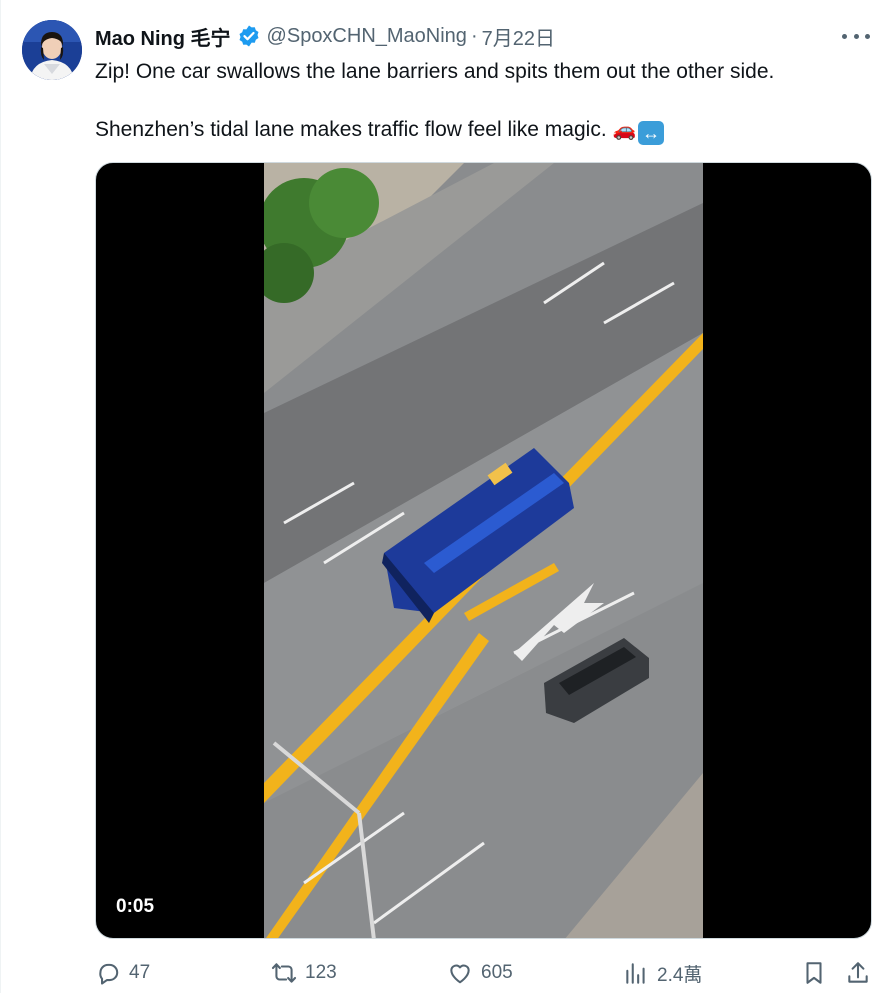 Image resolution: width=896 pixels, height=993 pixels. Describe the element at coordinates (304, 973) in the screenshot. I see `repost-button: 123` at that location.